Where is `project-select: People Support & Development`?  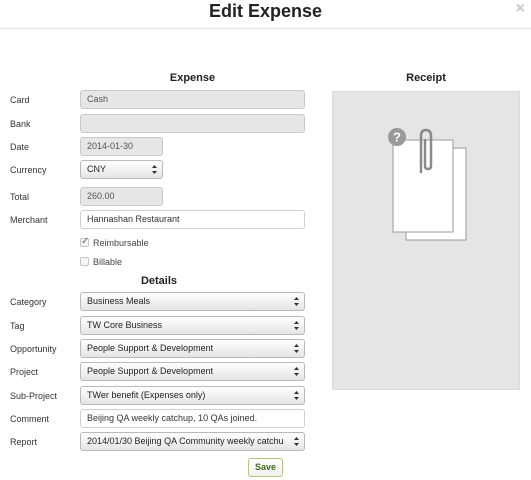
project-select: People Support & Development is located at coordinates (192, 371).